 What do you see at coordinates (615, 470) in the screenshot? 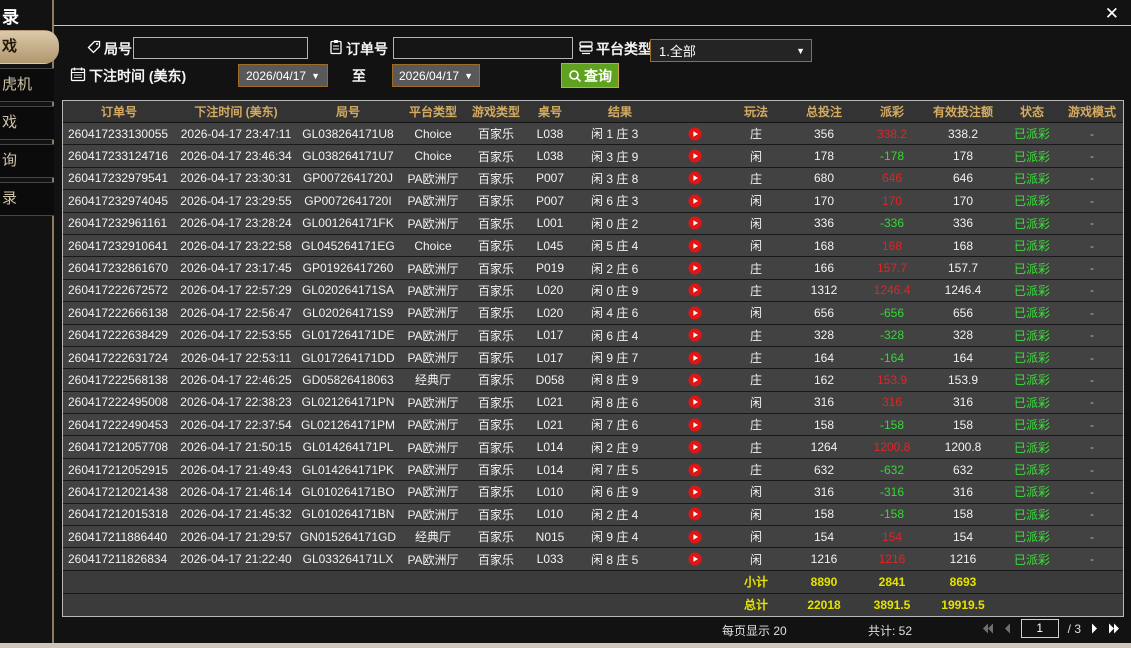
I see `cell-result: 闲 7 庄 5` at bounding box center [615, 470].